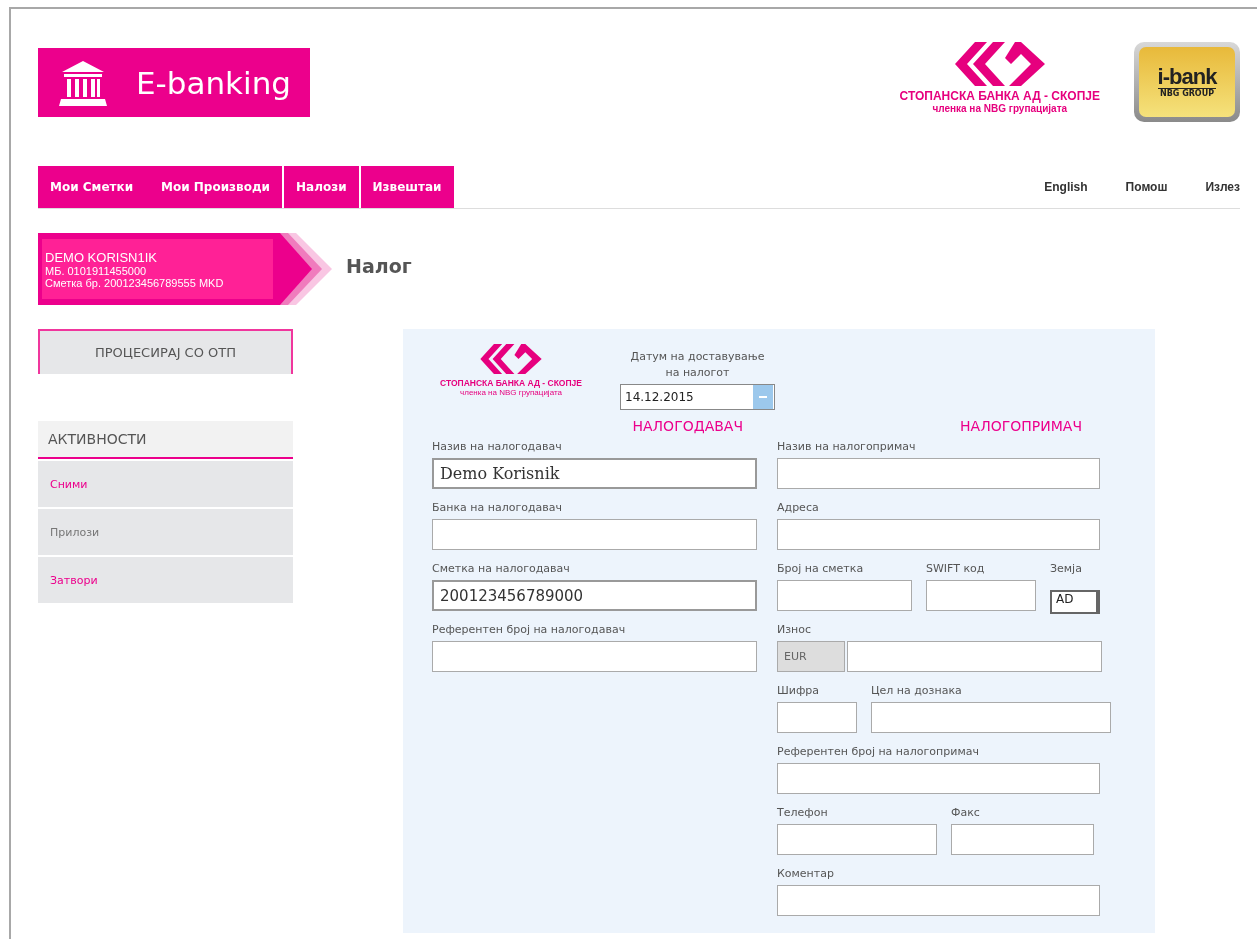  What do you see at coordinates (501, 569) in the screenshot?
I see `field-label: Сметка на налогодавач` at bounding box center [501, 569].